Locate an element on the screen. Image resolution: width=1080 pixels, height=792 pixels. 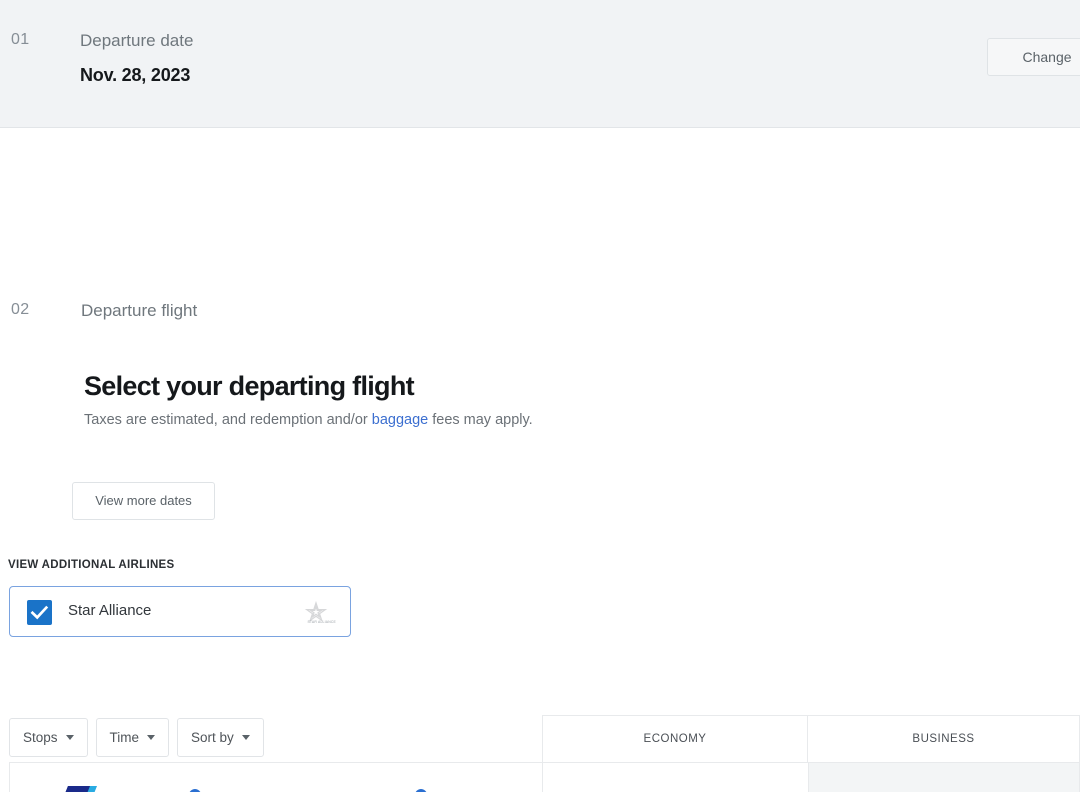
filter-stops: Stops is located at coordinates (48, 737).